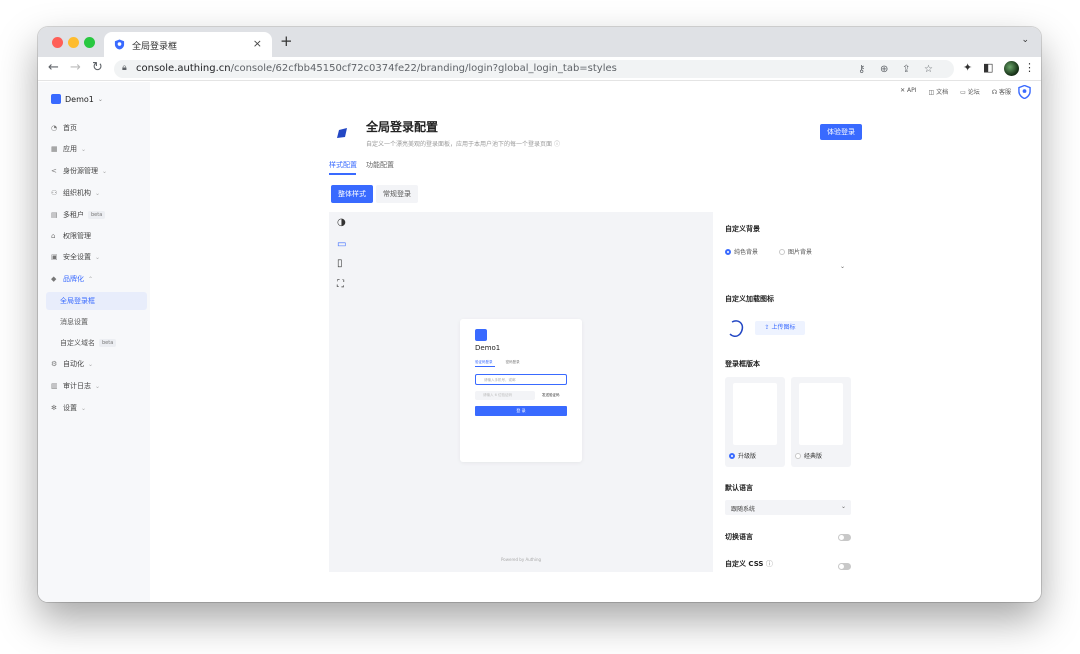 The image size is (1080, 654). Describe the element at coordinates (884, 69) in the screenshot. I see `zoom-icon: ⊕` at that location.